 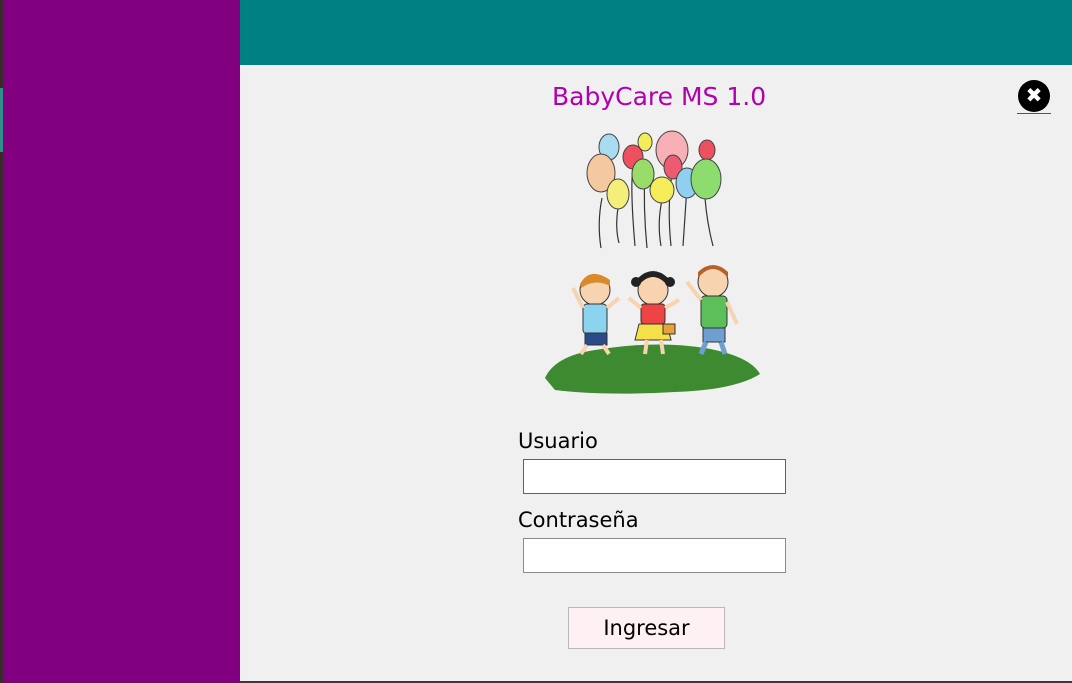 I want to click on password-label: Contraseña, so click(x=578, y=520).